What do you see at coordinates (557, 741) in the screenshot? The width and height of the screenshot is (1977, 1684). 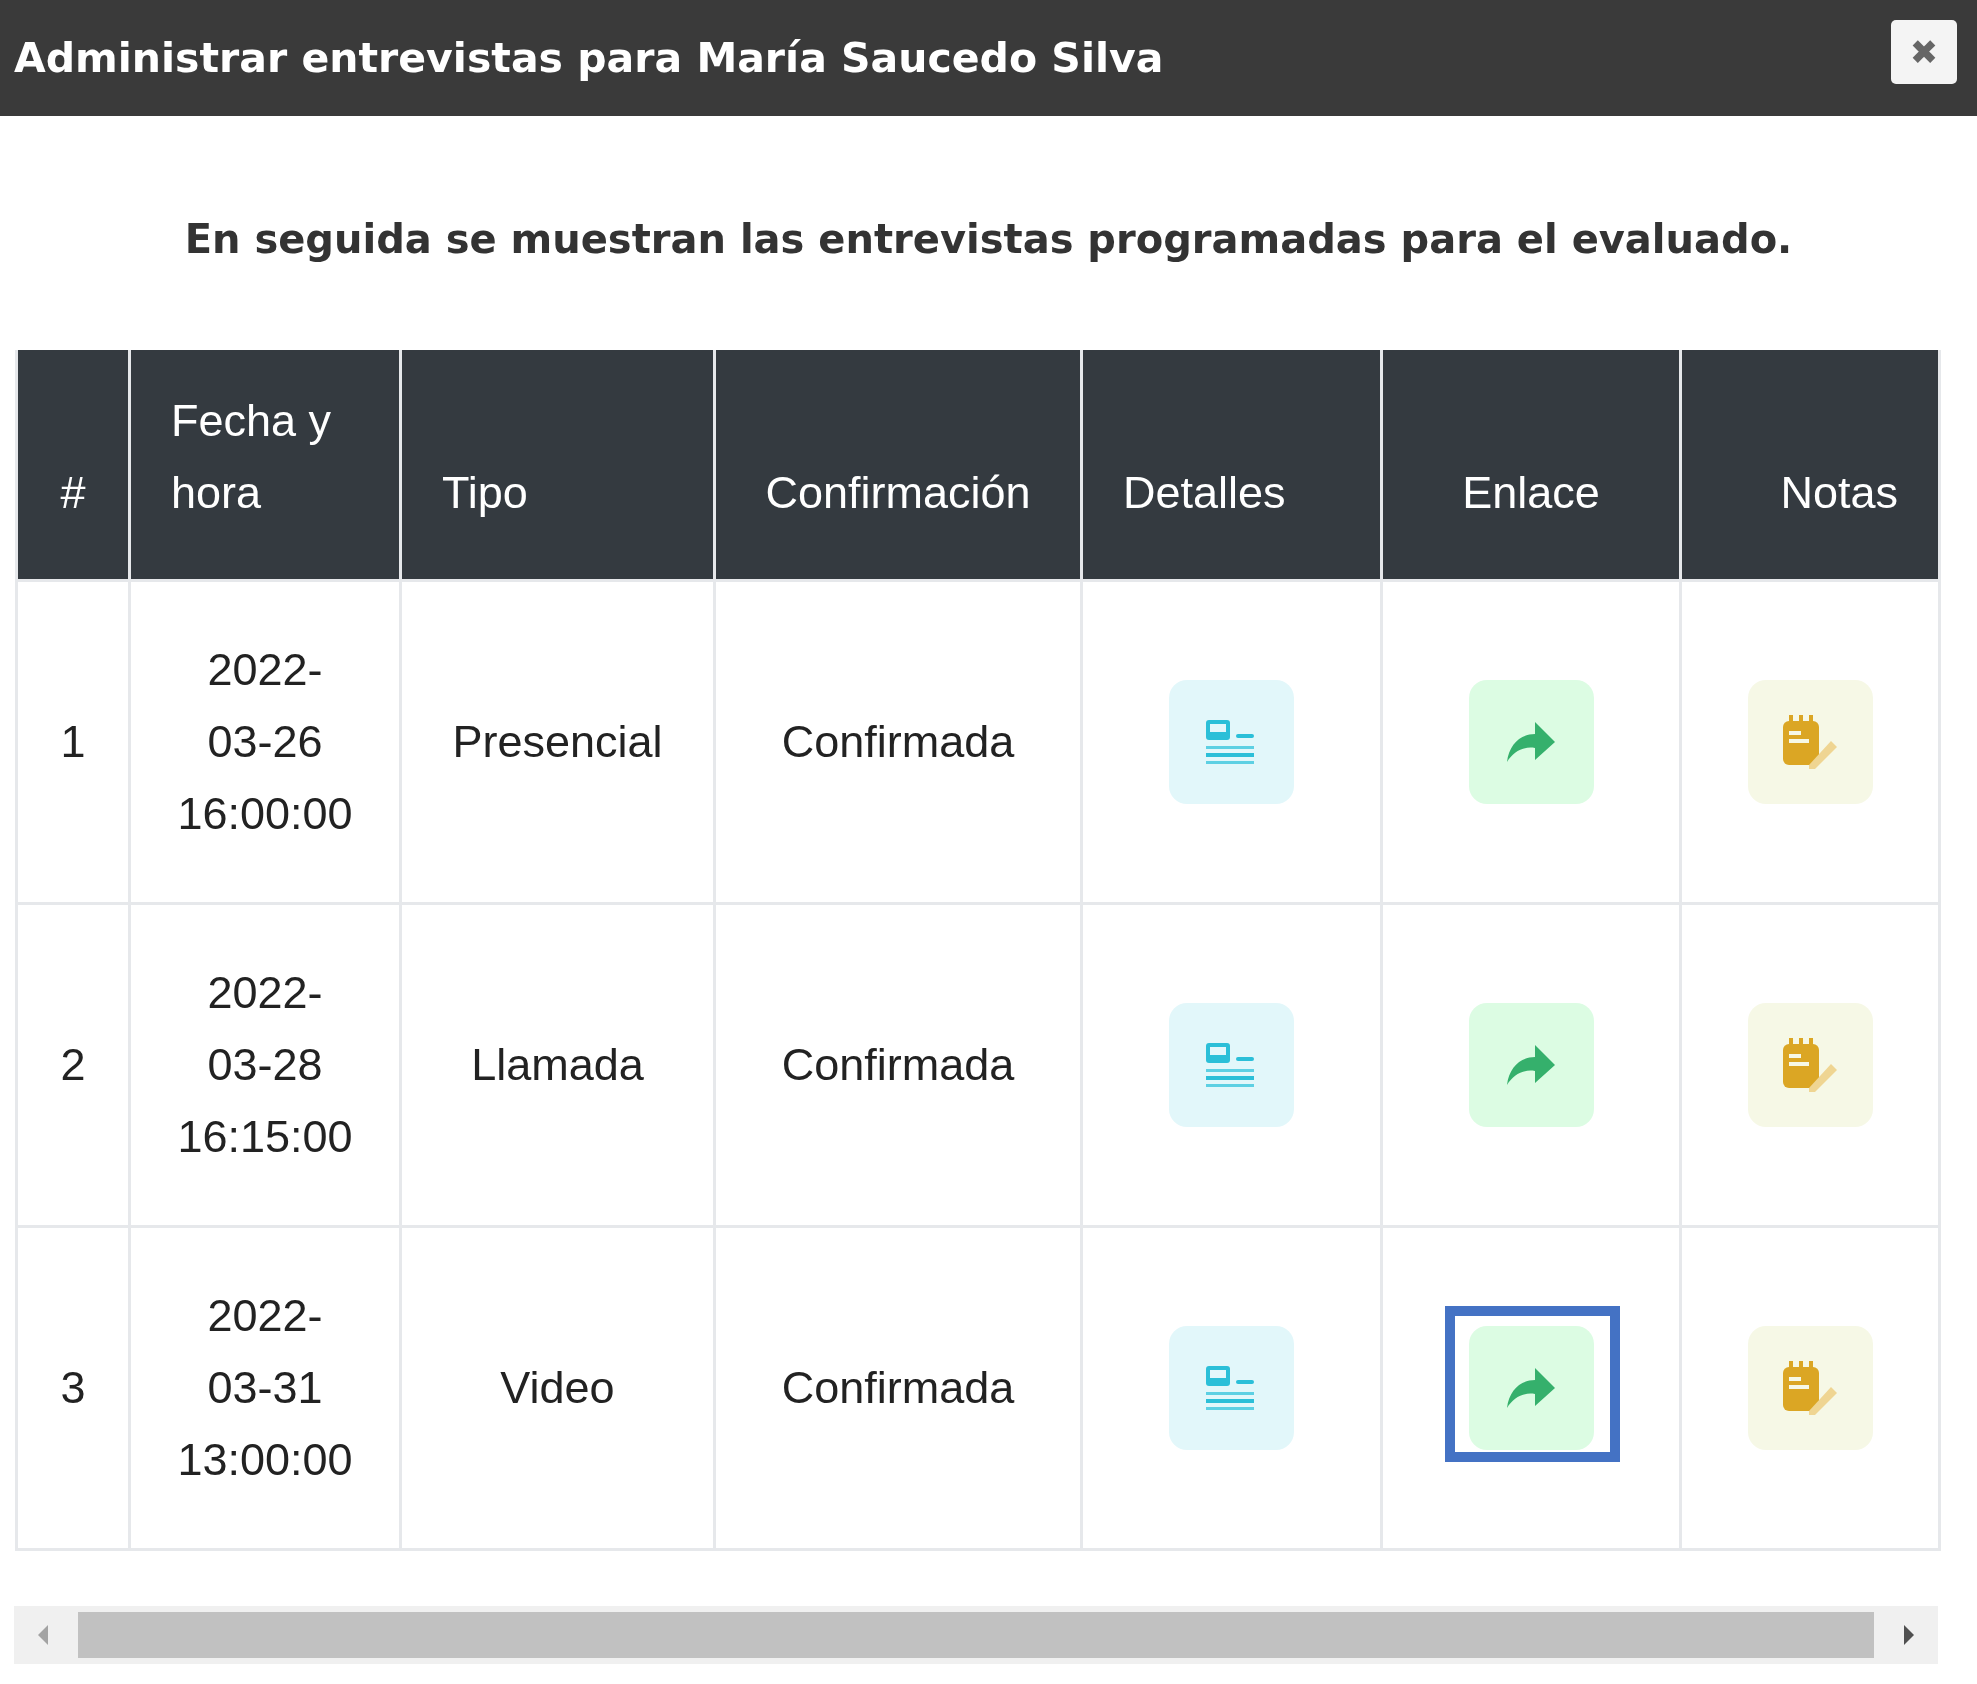 I see `table-cell: Presencial` at bounding box center [557, 741].